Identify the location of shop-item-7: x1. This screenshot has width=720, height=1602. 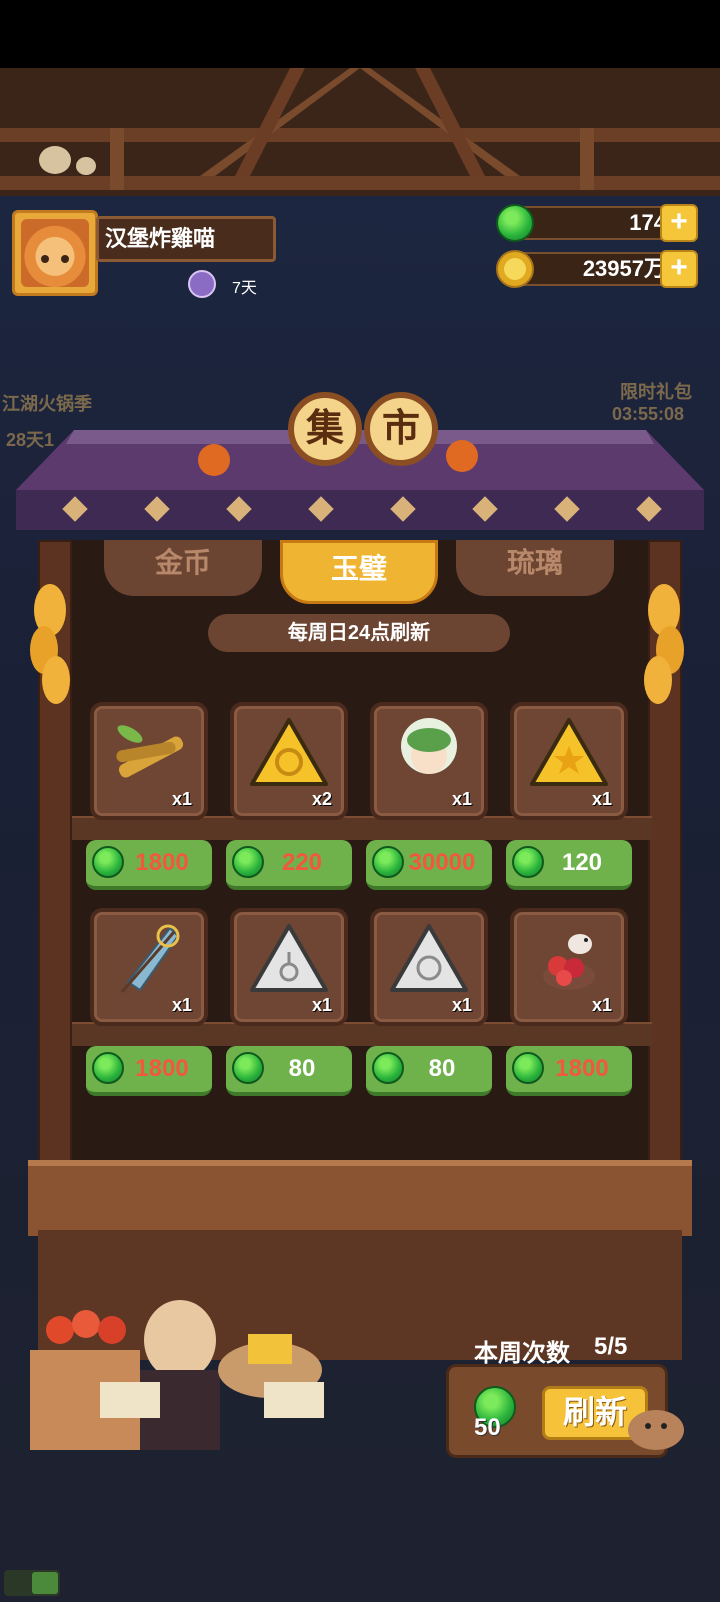
(429, 967).